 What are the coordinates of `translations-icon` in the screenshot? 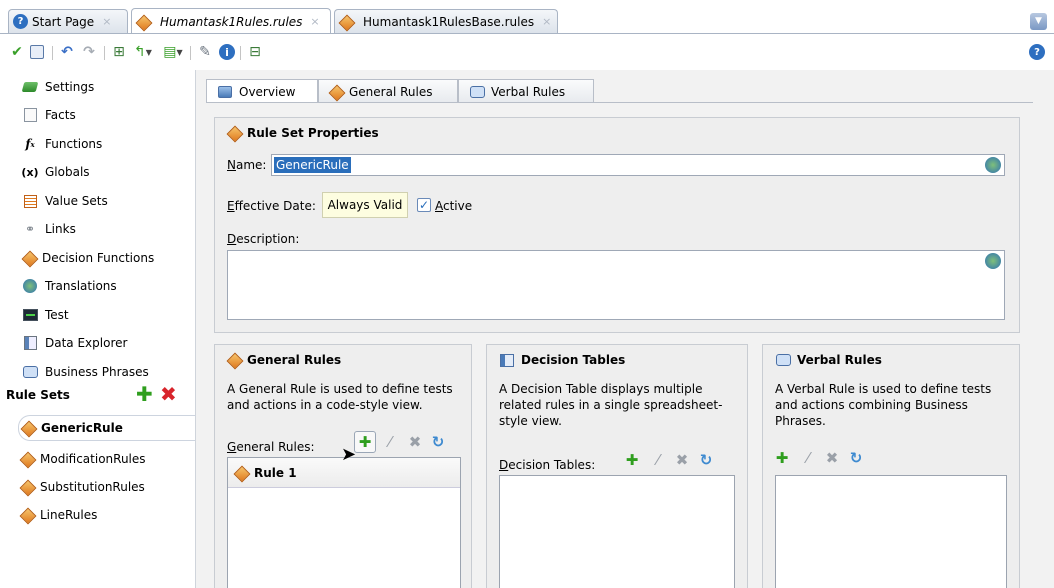 It's located at (30, 286).